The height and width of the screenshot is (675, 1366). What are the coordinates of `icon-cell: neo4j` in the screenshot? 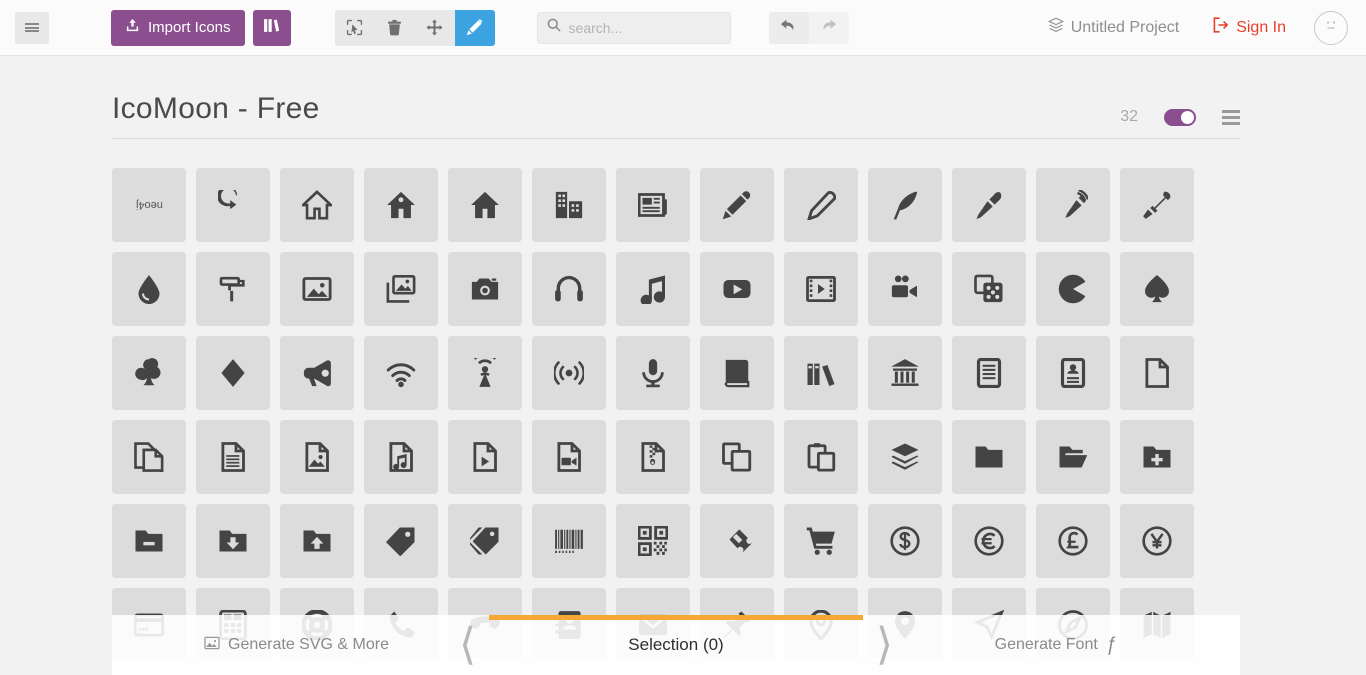 It's located at (149, 205).